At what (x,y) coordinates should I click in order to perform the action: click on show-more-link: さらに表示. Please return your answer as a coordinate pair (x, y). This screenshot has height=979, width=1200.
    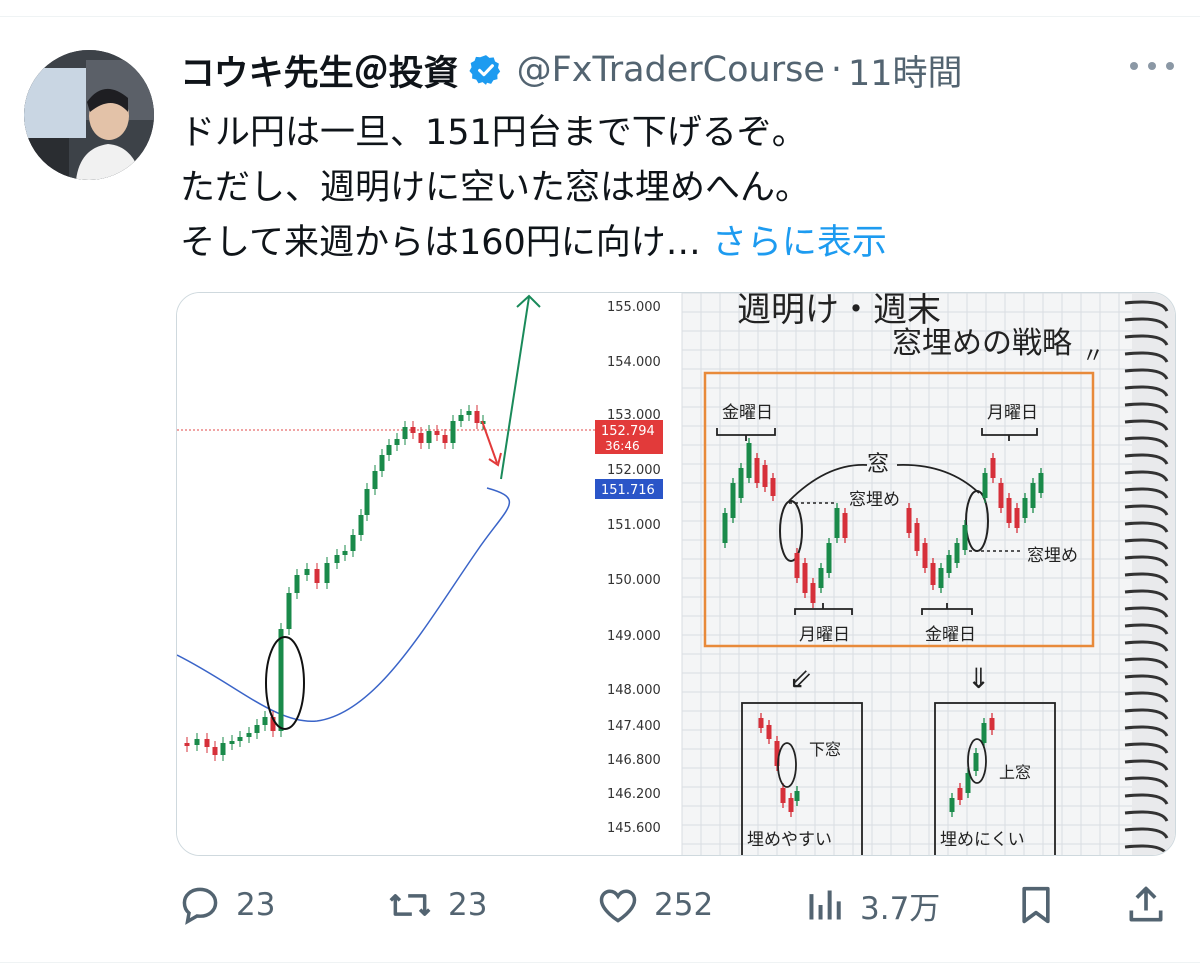
    Looking at the image, I should click on (799, 243).